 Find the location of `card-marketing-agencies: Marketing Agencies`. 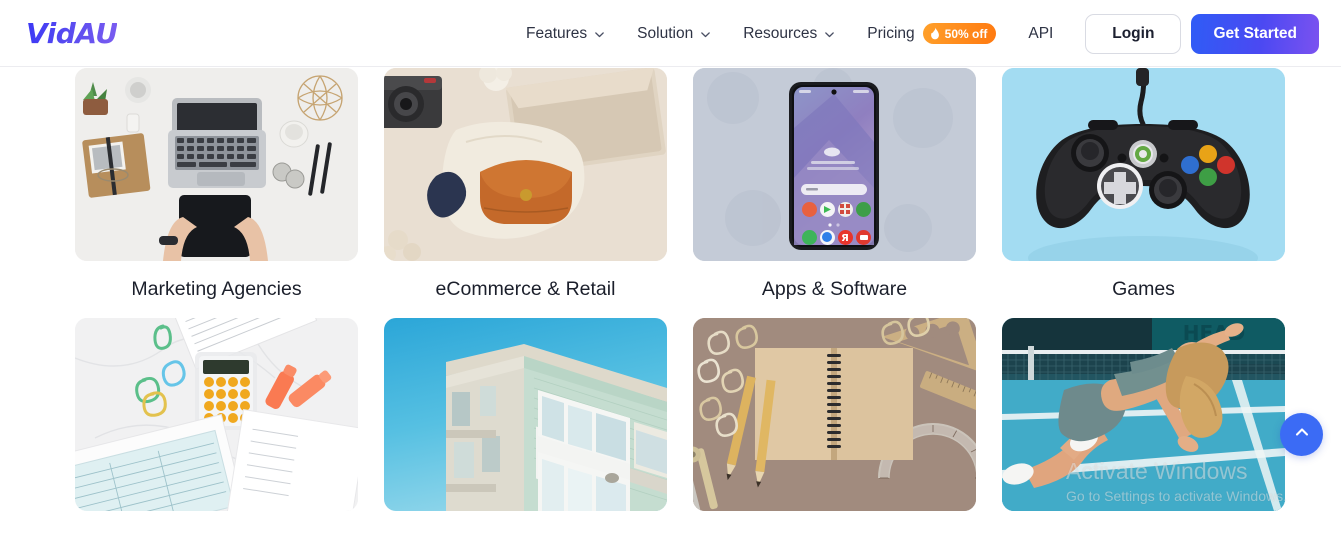

card-marketing-agencies: Marketing Agencies is located at coordinates (216, 184).